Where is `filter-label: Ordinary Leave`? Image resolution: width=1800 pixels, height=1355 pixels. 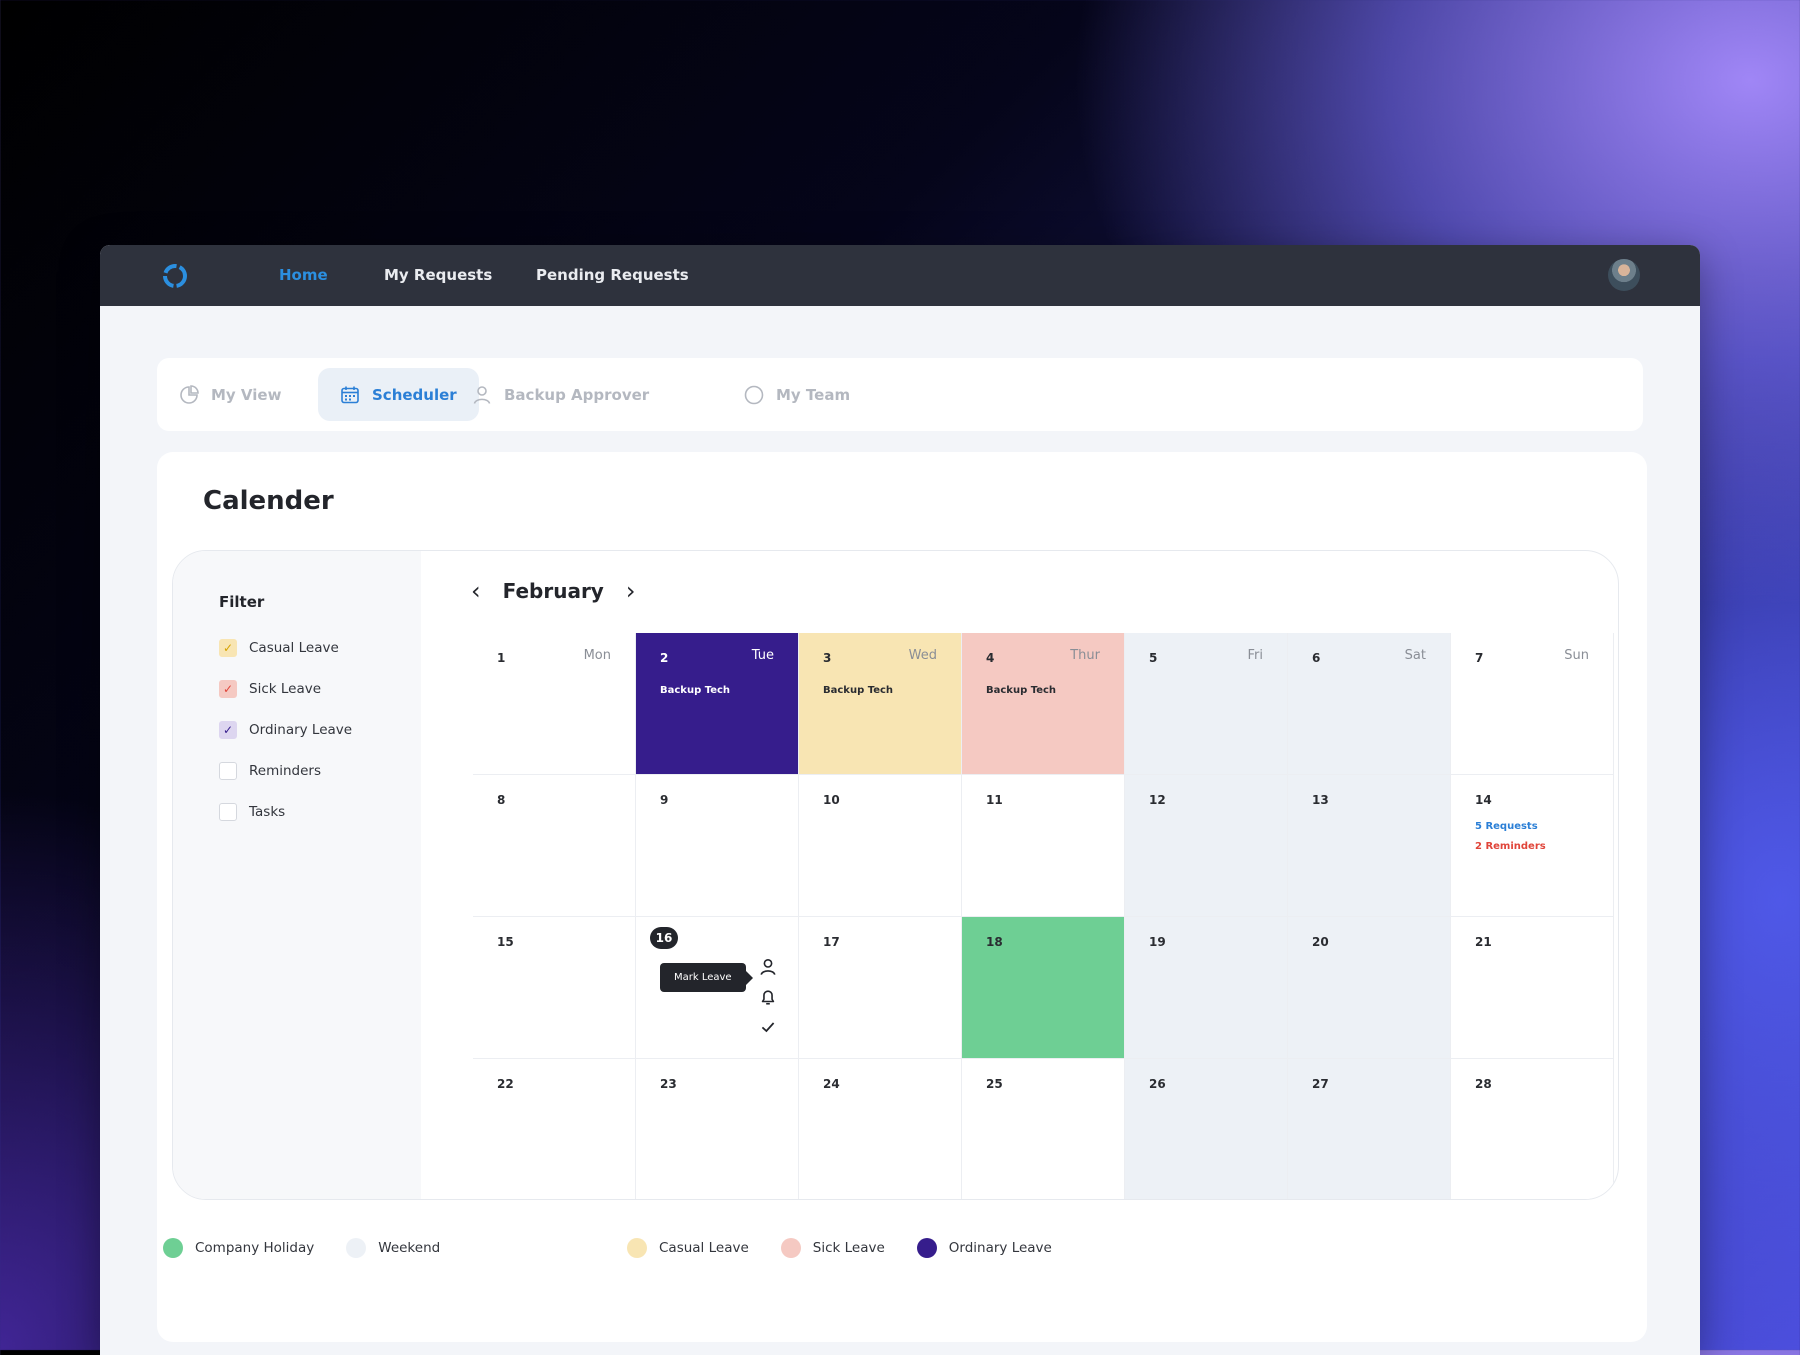 filter-label: Ordinary Leave is located at coordinates (301, 730).